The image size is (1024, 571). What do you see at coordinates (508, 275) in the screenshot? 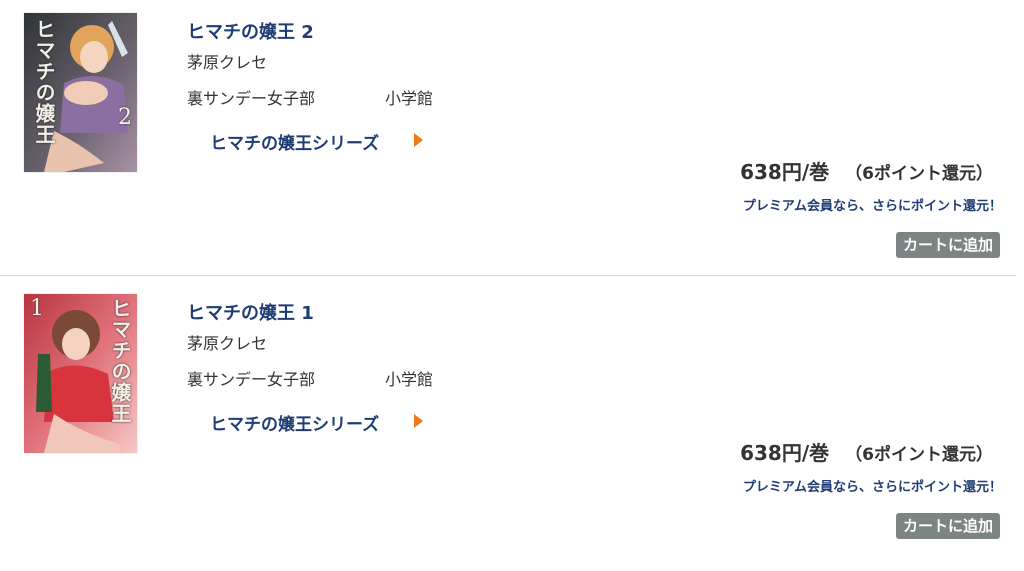
I see `item-divider` at bounding box center [508, 275].